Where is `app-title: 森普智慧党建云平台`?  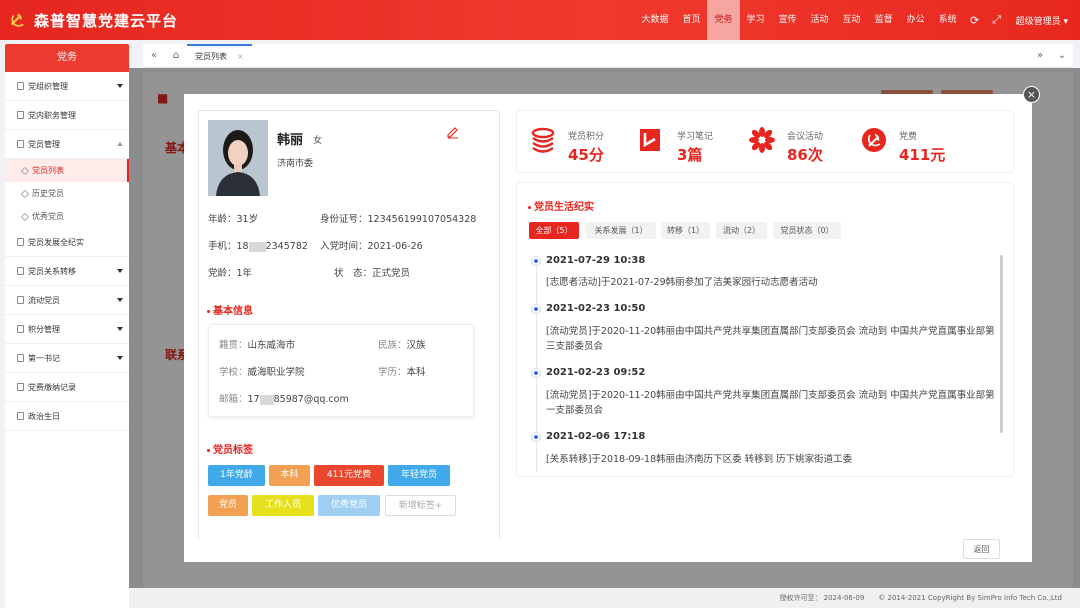
app-title: 森普智慧党建云平台 is located at coordinates (106, 20).